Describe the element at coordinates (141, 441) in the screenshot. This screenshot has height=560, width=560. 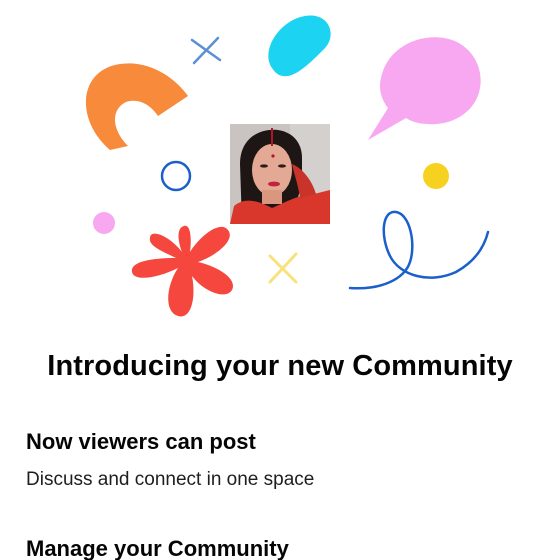
I see `feature-heading-viewers-post: Now viewers can post` at that location.